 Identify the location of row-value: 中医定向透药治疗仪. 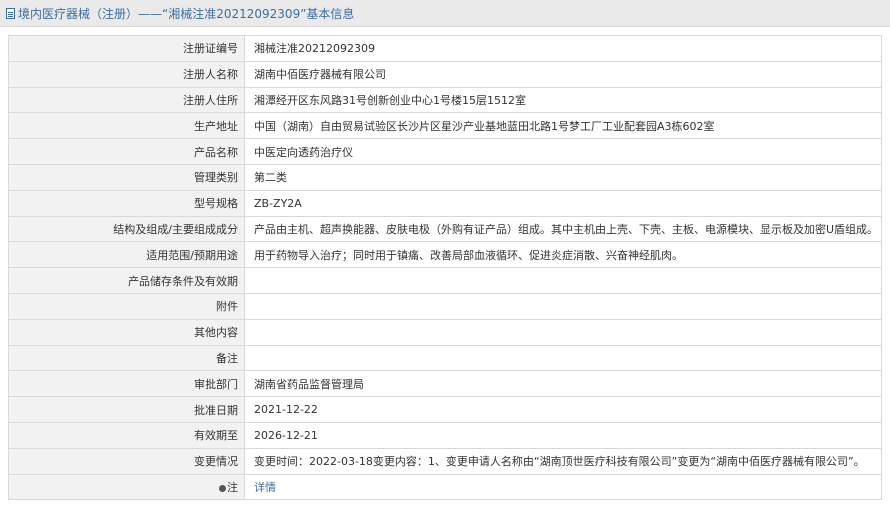
(563, 151).